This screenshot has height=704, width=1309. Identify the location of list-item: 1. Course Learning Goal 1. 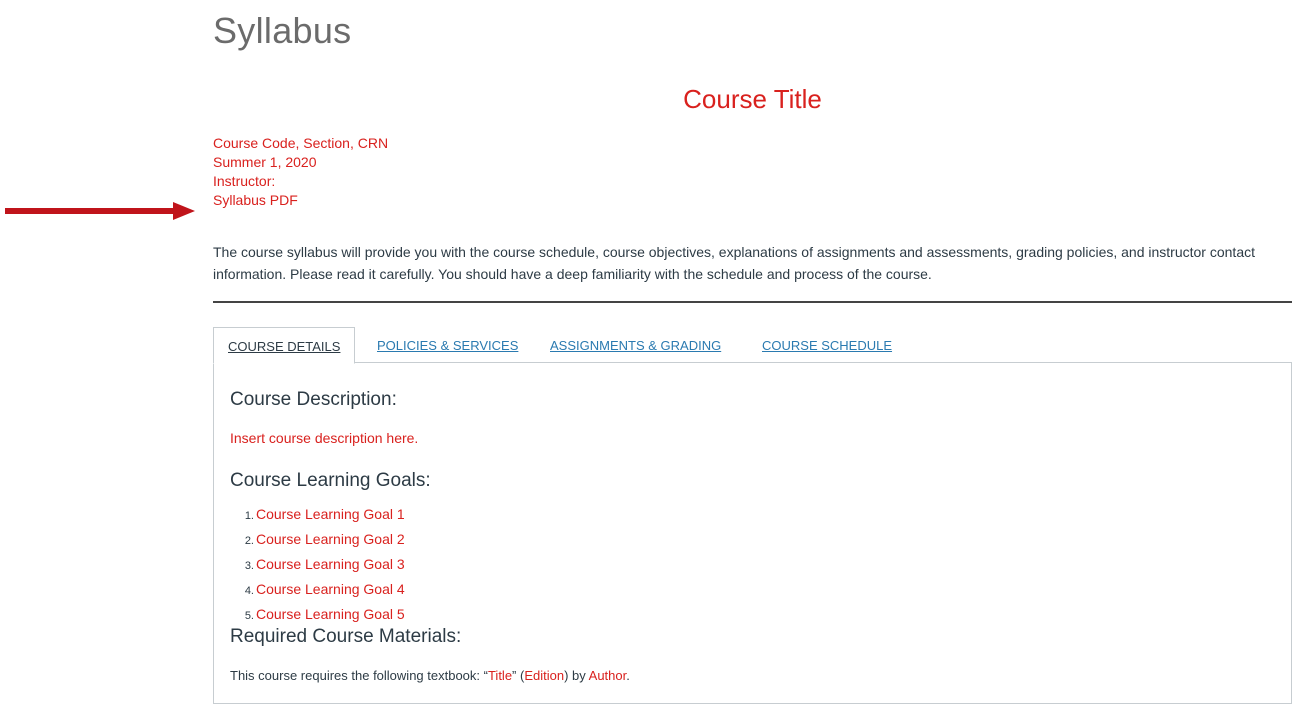
(324, 514).